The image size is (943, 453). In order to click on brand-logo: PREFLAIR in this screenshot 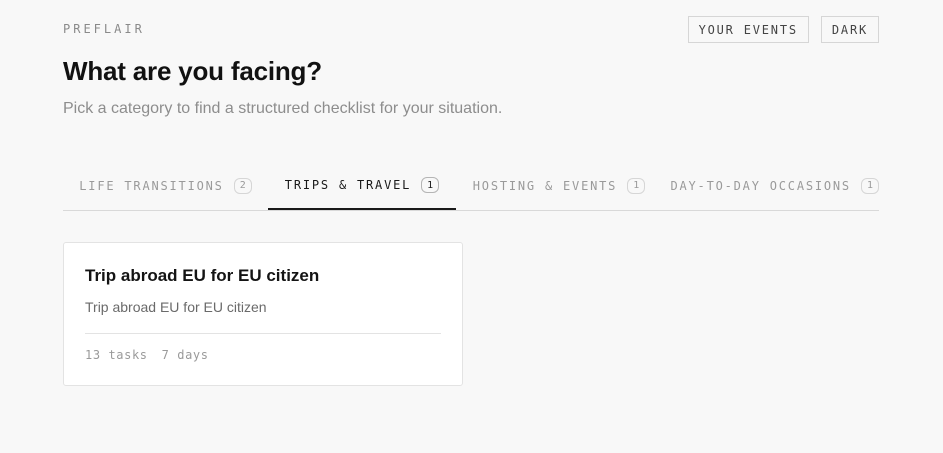, I will do `click(104, 29)`.